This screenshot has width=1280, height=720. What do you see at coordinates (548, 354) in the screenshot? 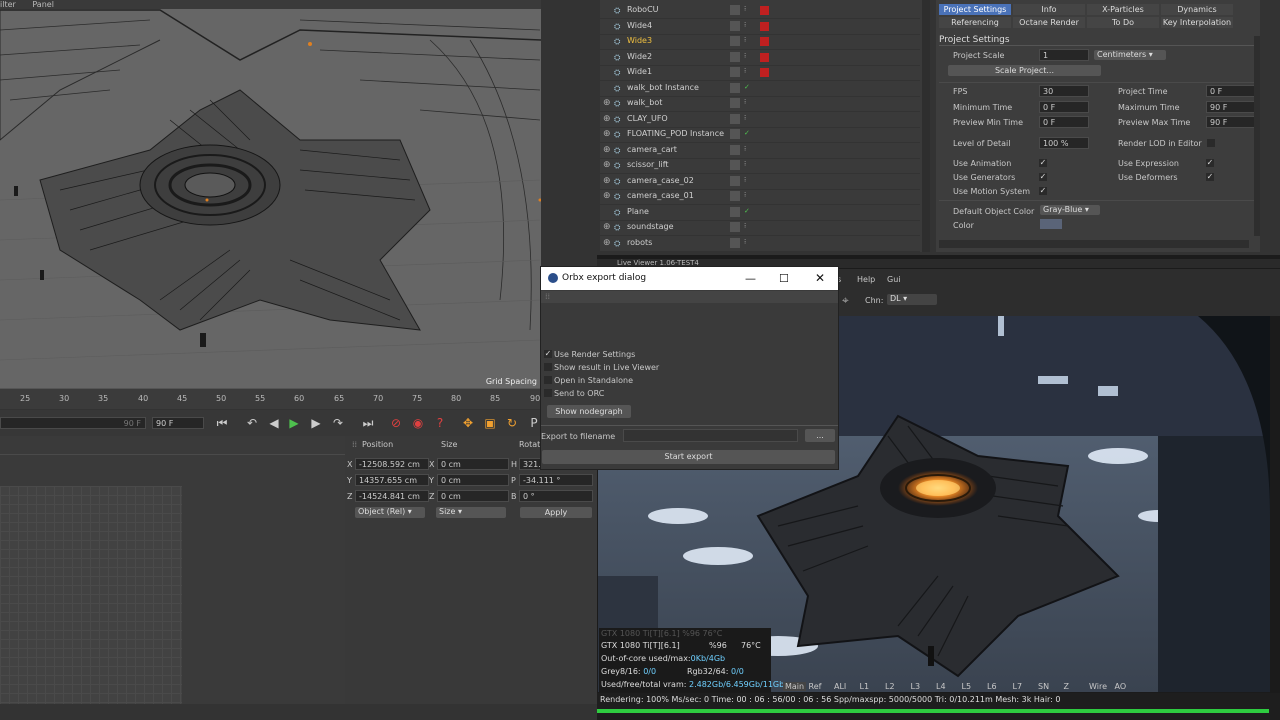
I see `export-option-checkbox: ✓` at bounding box center [548, 354].